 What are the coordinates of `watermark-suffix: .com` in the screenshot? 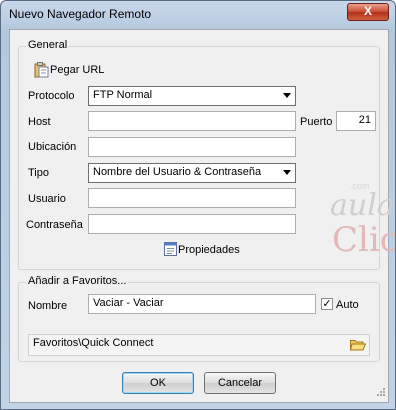 It's located at (360, 186).